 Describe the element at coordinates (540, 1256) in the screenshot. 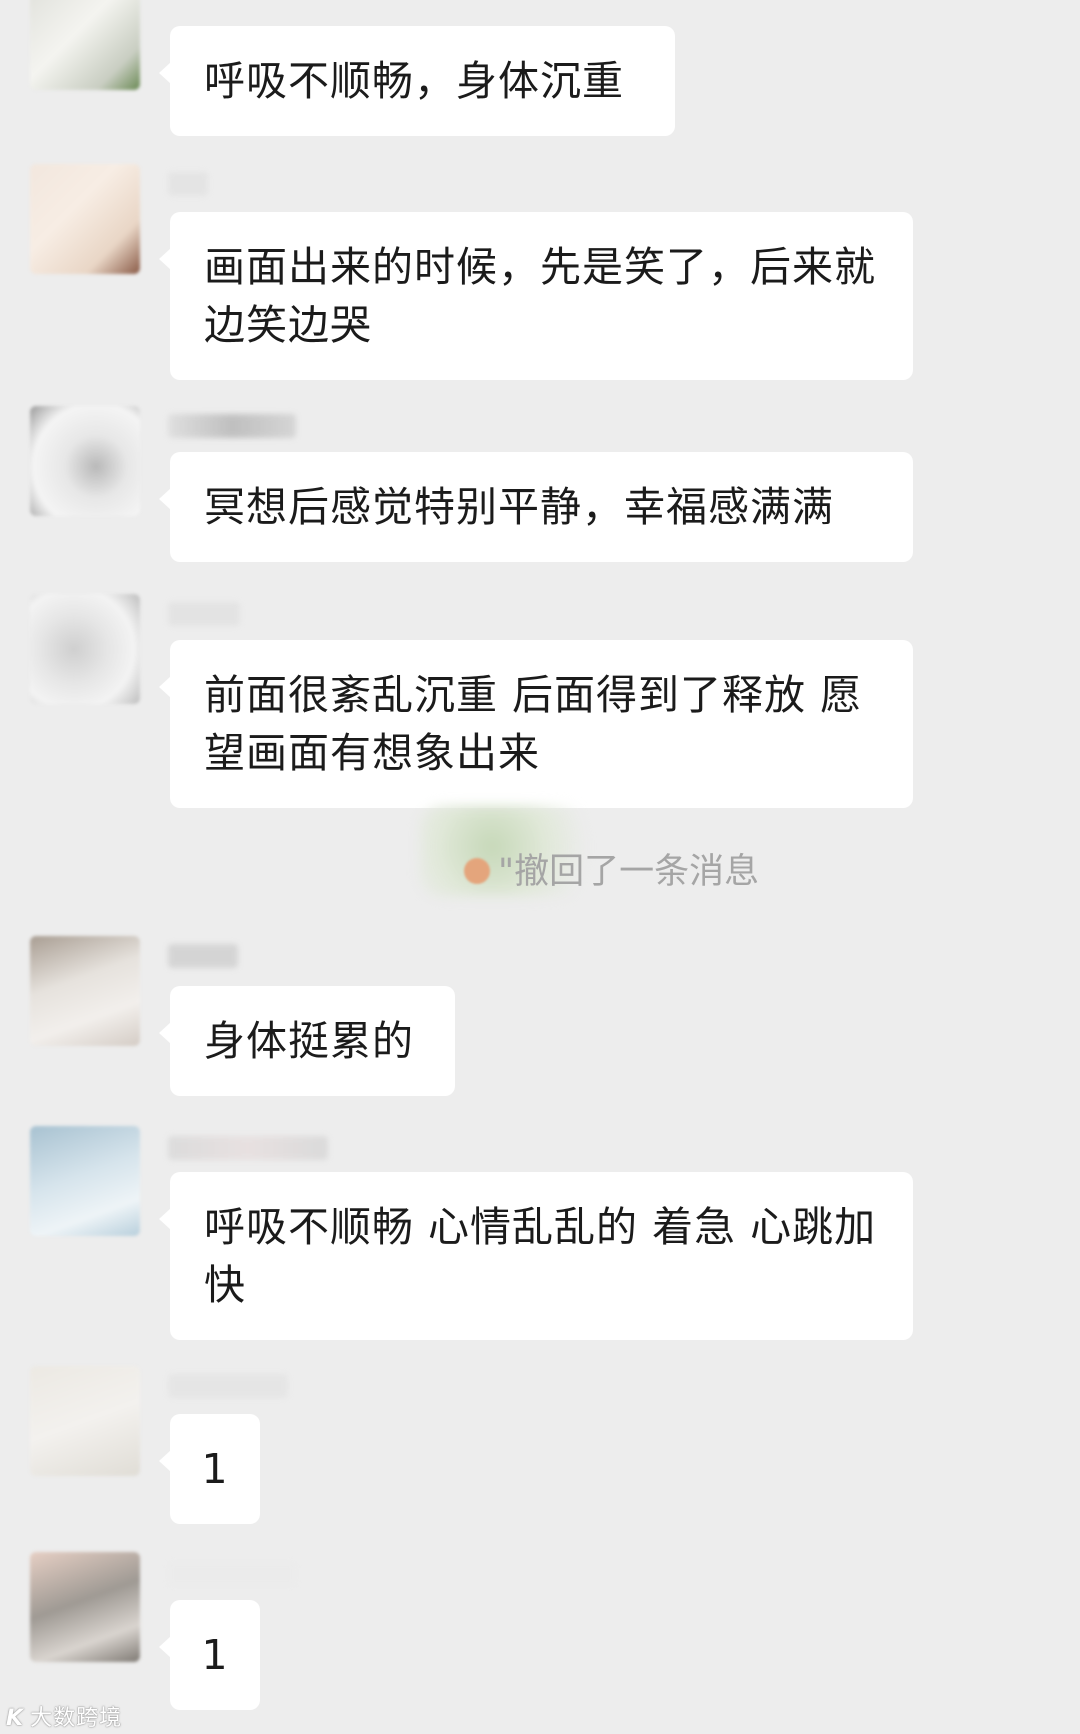

I see `message-text: 呼吸不顺畅 心情乱乱的 着急 心跳加快` at that location.